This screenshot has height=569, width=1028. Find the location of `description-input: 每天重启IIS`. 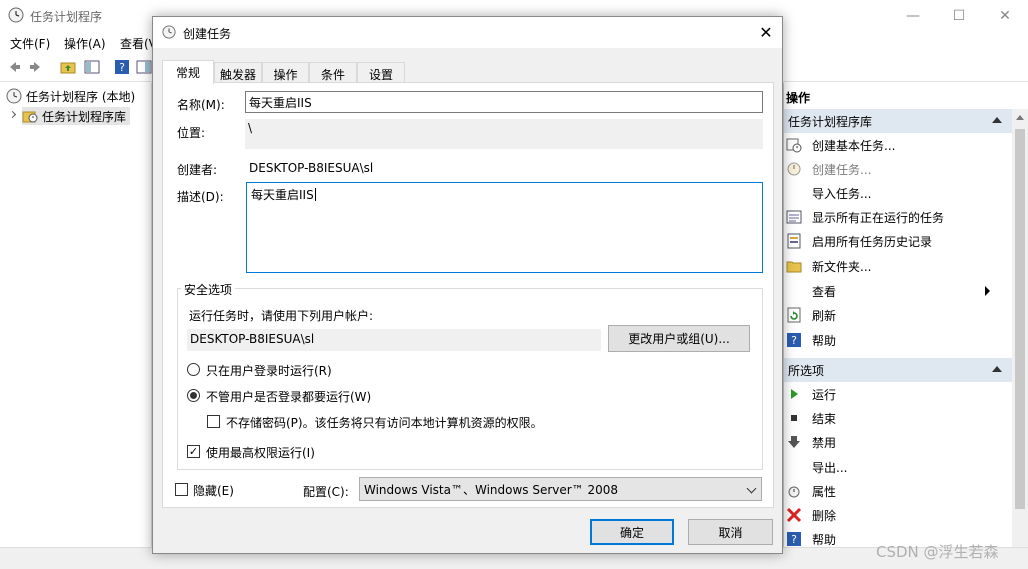

description-input: 每天重启IIS is located at coordinates (504, 227).